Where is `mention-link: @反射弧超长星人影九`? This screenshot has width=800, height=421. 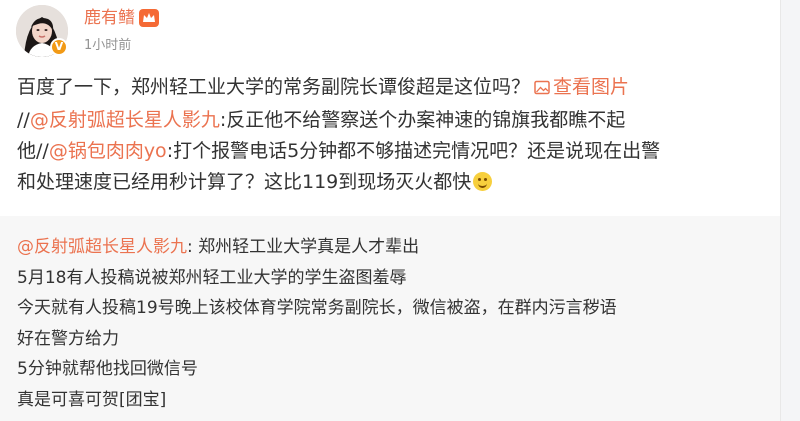
mention-link: @反射弧超长星人影九 is located at coordinates (125, 120).